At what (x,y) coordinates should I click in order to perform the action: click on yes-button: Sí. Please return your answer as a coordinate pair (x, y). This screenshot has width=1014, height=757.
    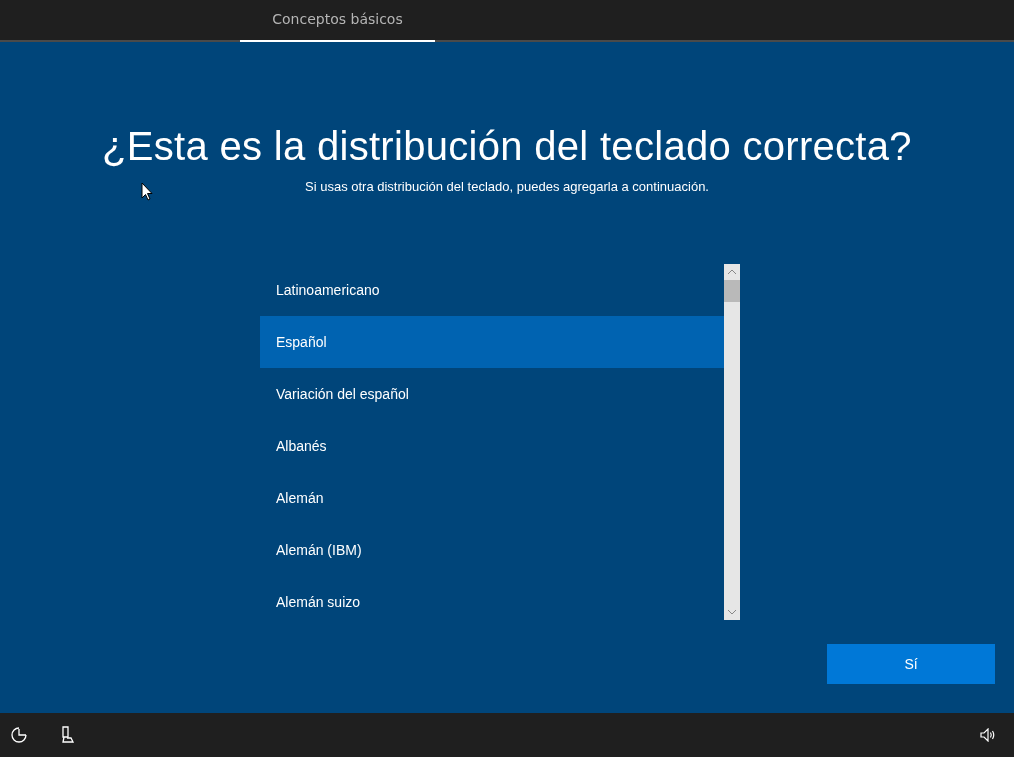
    Looking at the image, I should click on (911, 664).